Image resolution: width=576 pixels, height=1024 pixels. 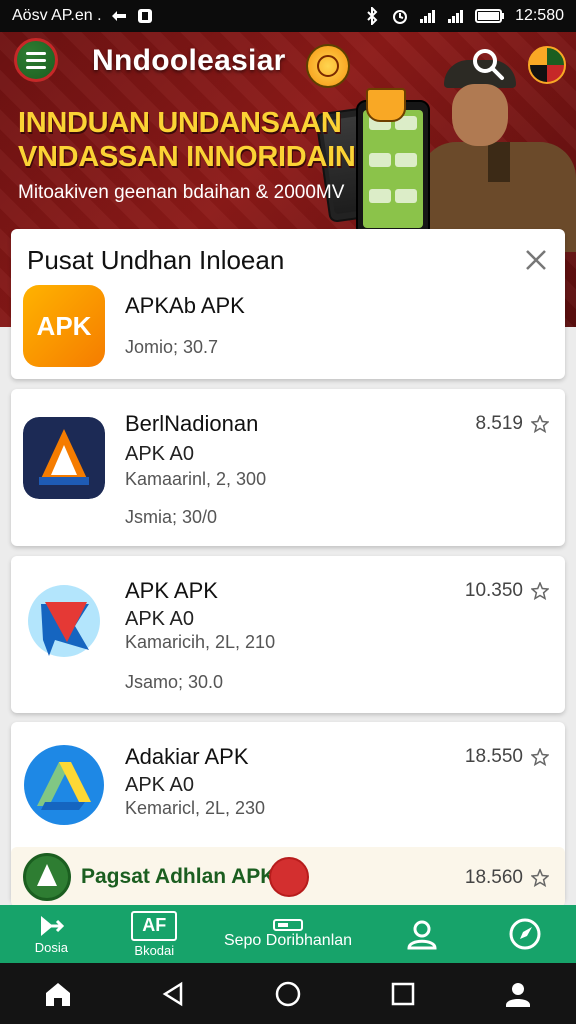 I want to click on close-icon, so click(x=536, y=260).